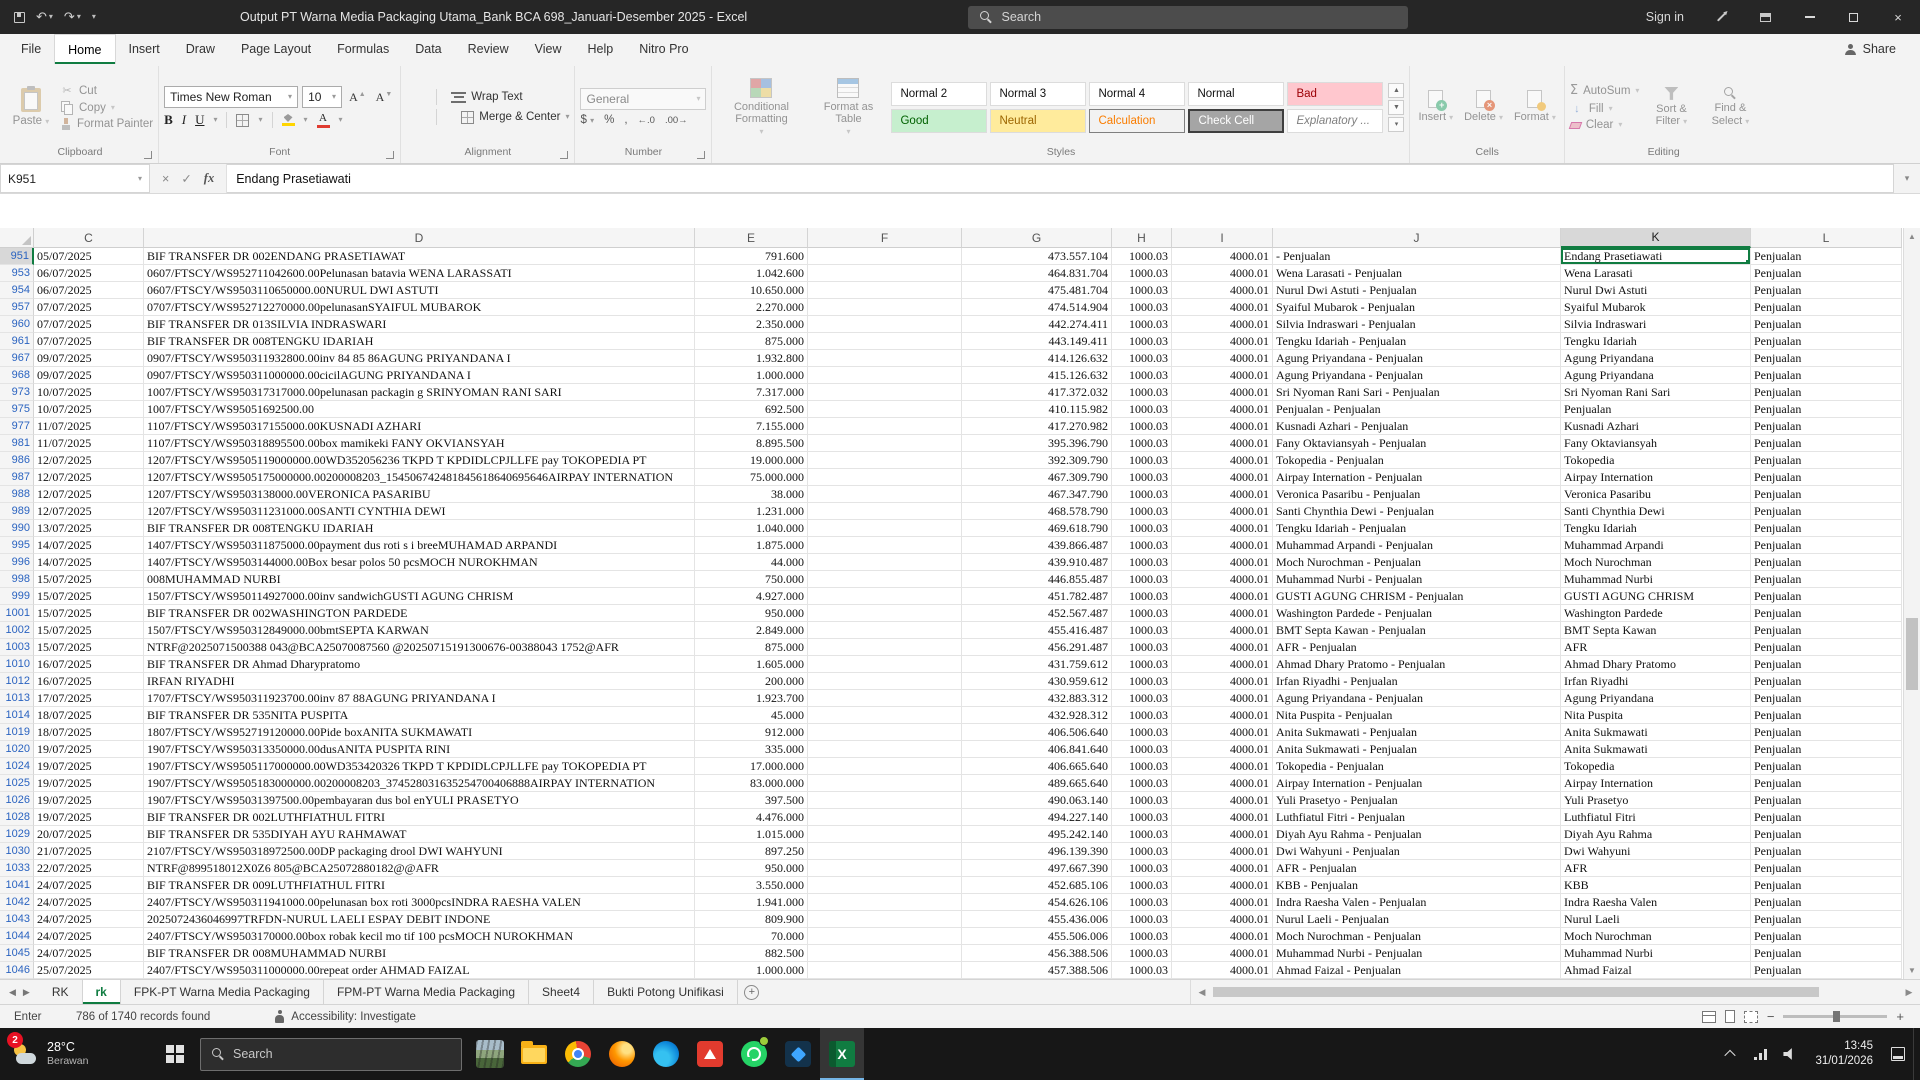  What do you see at coordinates (1656, 460) in the screenshot?
I see `cell-k986: Tokopedia` at bounding box center [1656, 460].